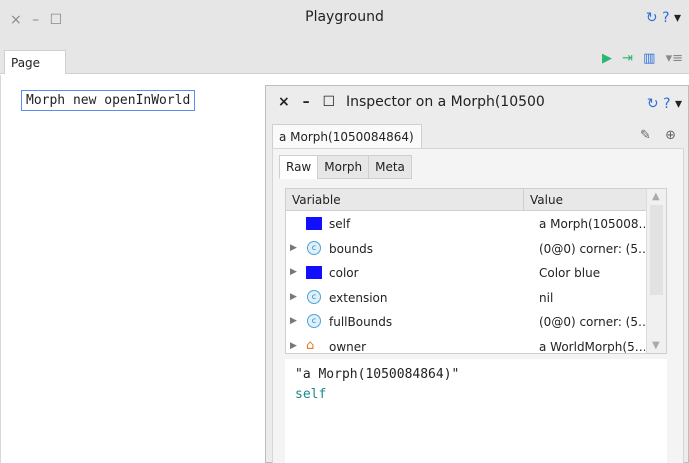 The height and width of the screenshot is (463, 689). I want to click on scroll-down-icon: ▼, so click(656, 345).